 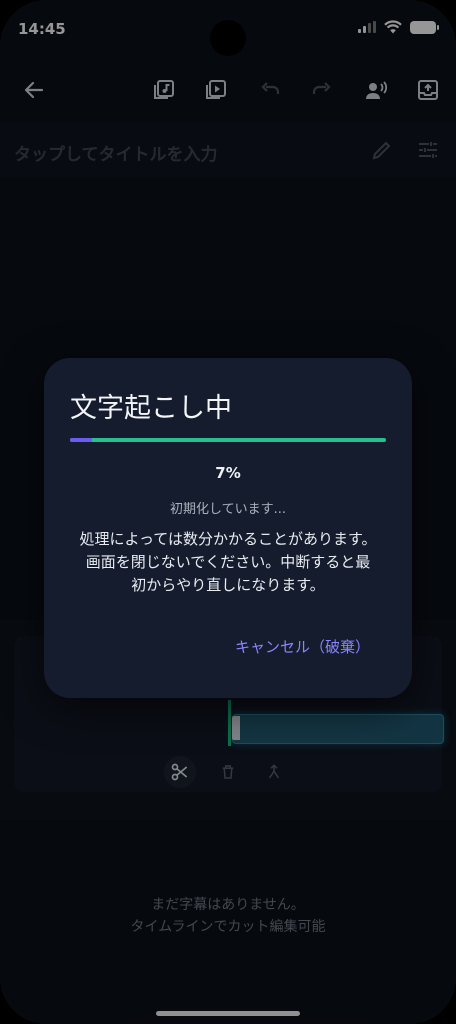 I want to click on cancel-button: キャンセル（破棄）, so click(x=302, y=646).